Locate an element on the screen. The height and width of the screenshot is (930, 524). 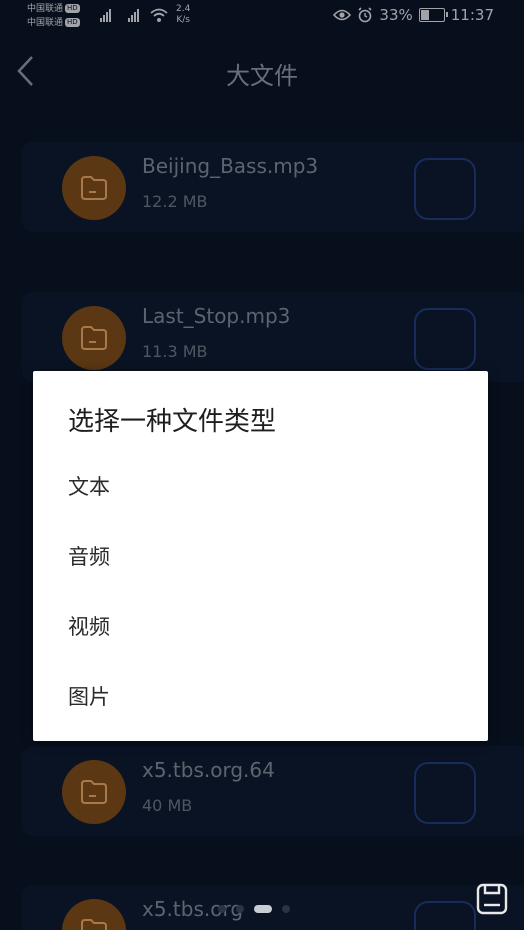
option-video: 视频 is located at coordinates (260, 626).